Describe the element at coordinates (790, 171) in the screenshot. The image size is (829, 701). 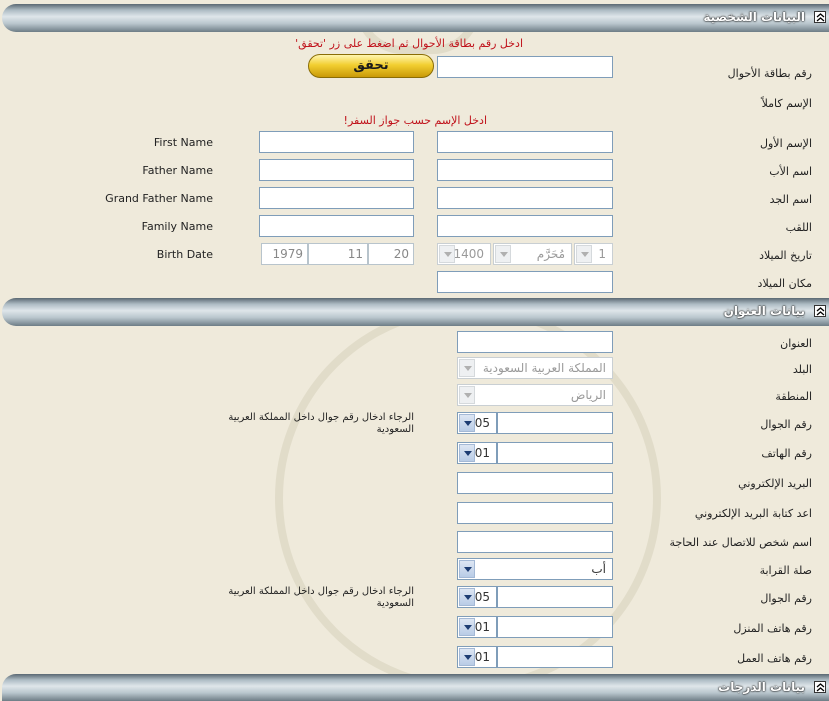
I see `father-name-ar-label: اسم الأب` at that location.